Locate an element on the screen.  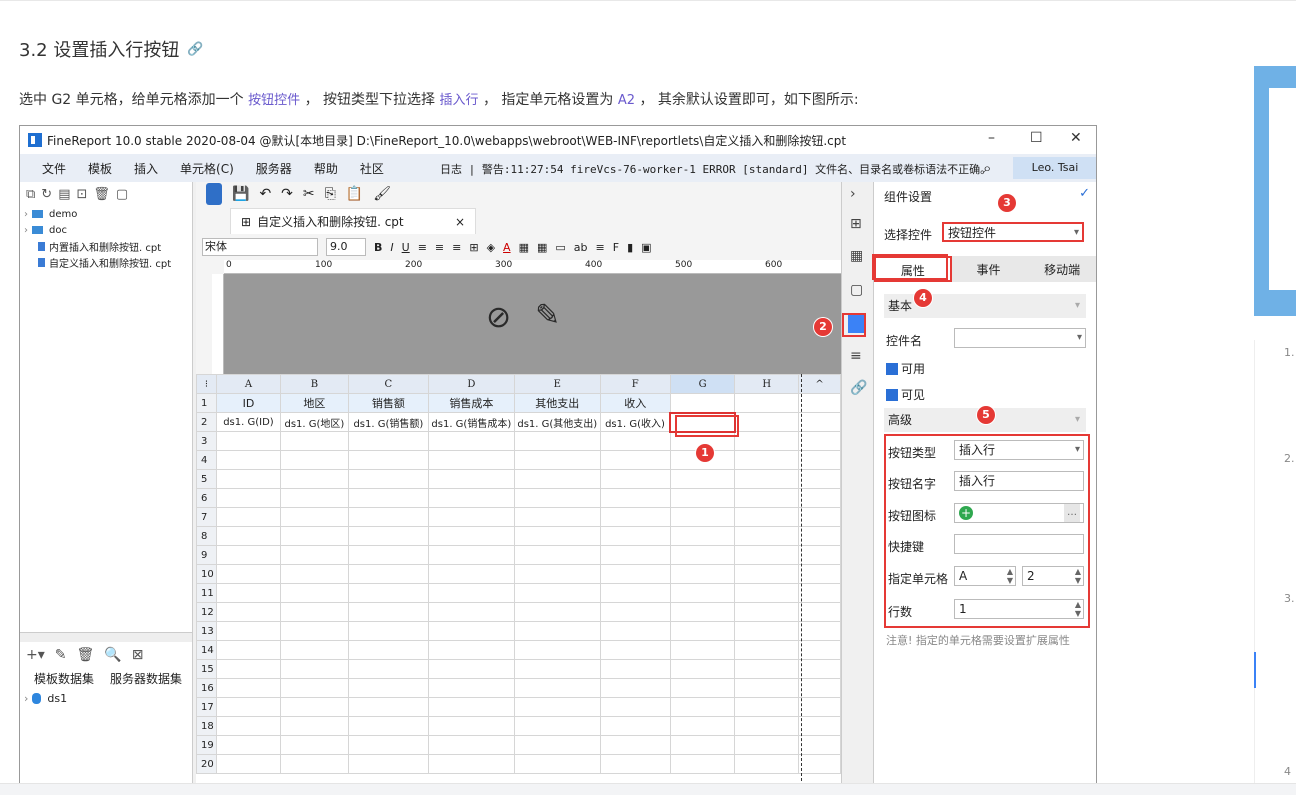
search-icon: ⌕ is located at coordinates (987, 168).